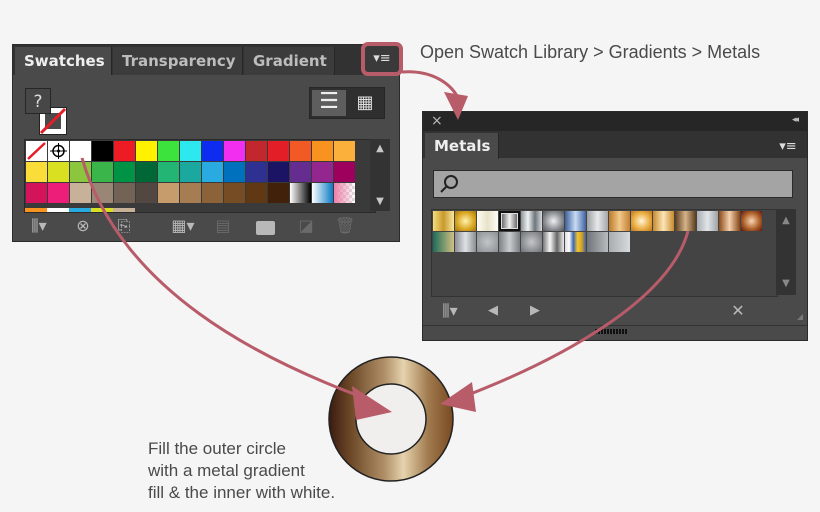 This screenshot has height=512, width=820. Describe the element at coordinates (265, 228) in the screenshot. I see `new-color-group-icon` at that location.